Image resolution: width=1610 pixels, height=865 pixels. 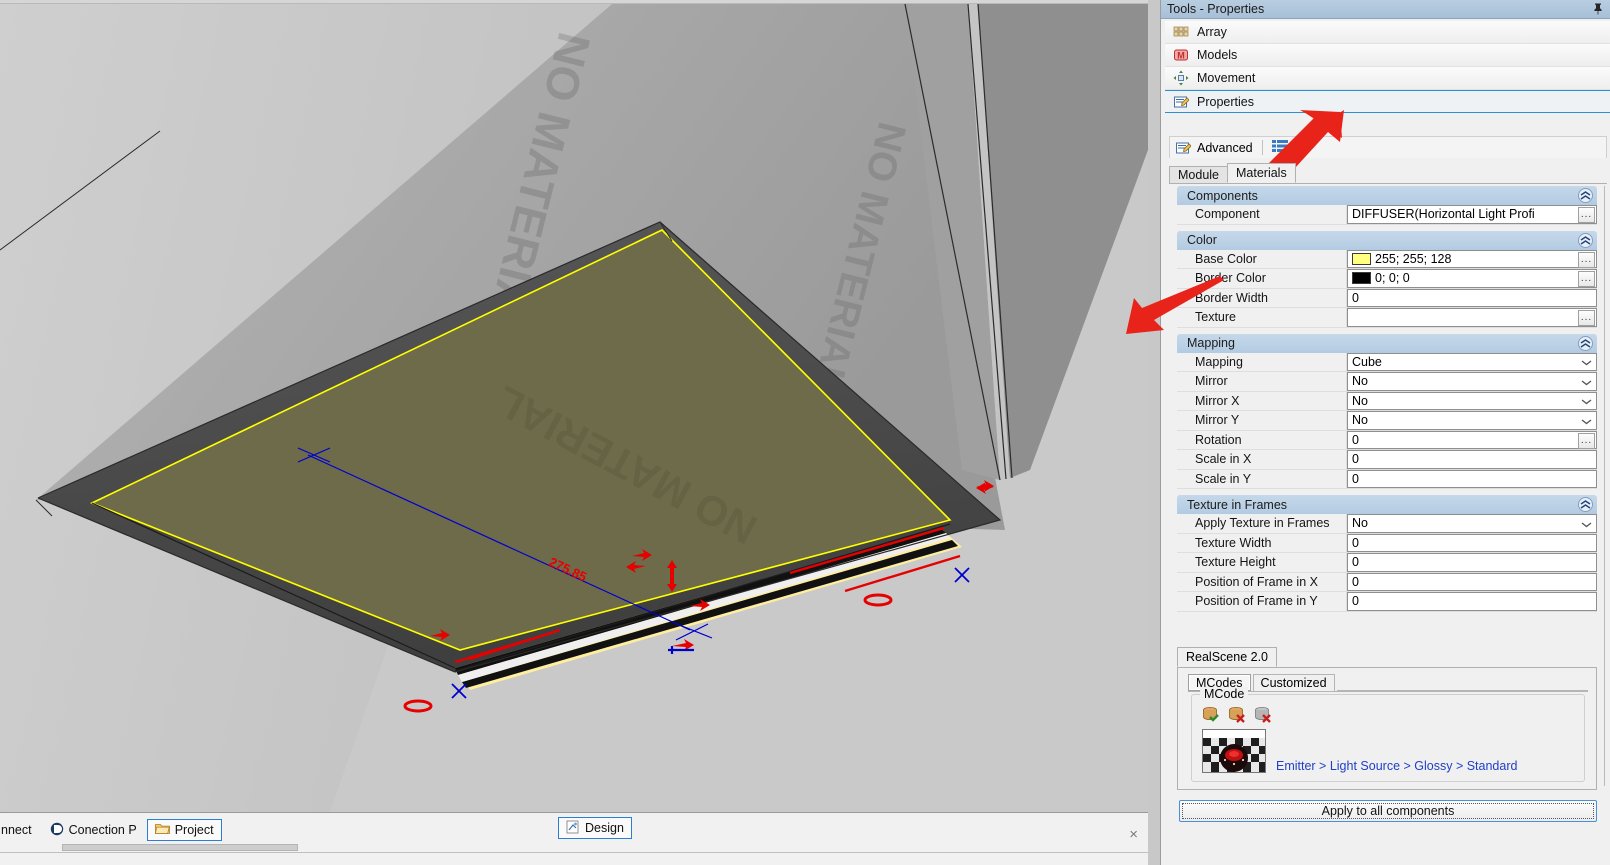 I want to click on list-view-icon, so click(x=1279, y=147).